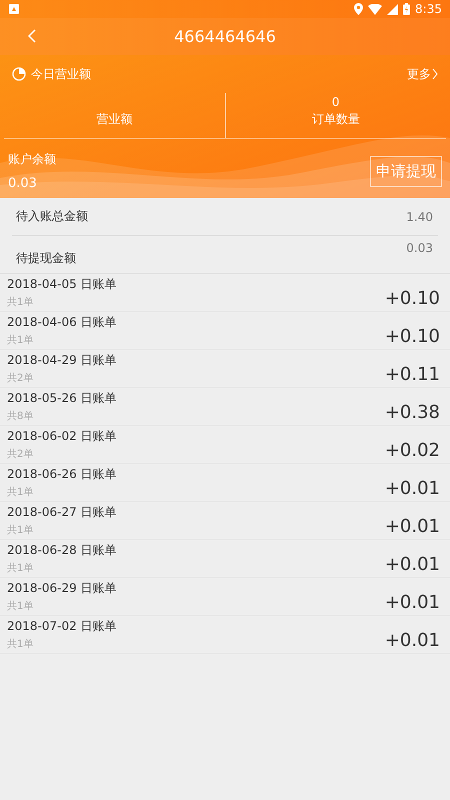  I want to click on bill-row: 2018-04-06 日账单 共1单 +0.10, so click(225, 331).